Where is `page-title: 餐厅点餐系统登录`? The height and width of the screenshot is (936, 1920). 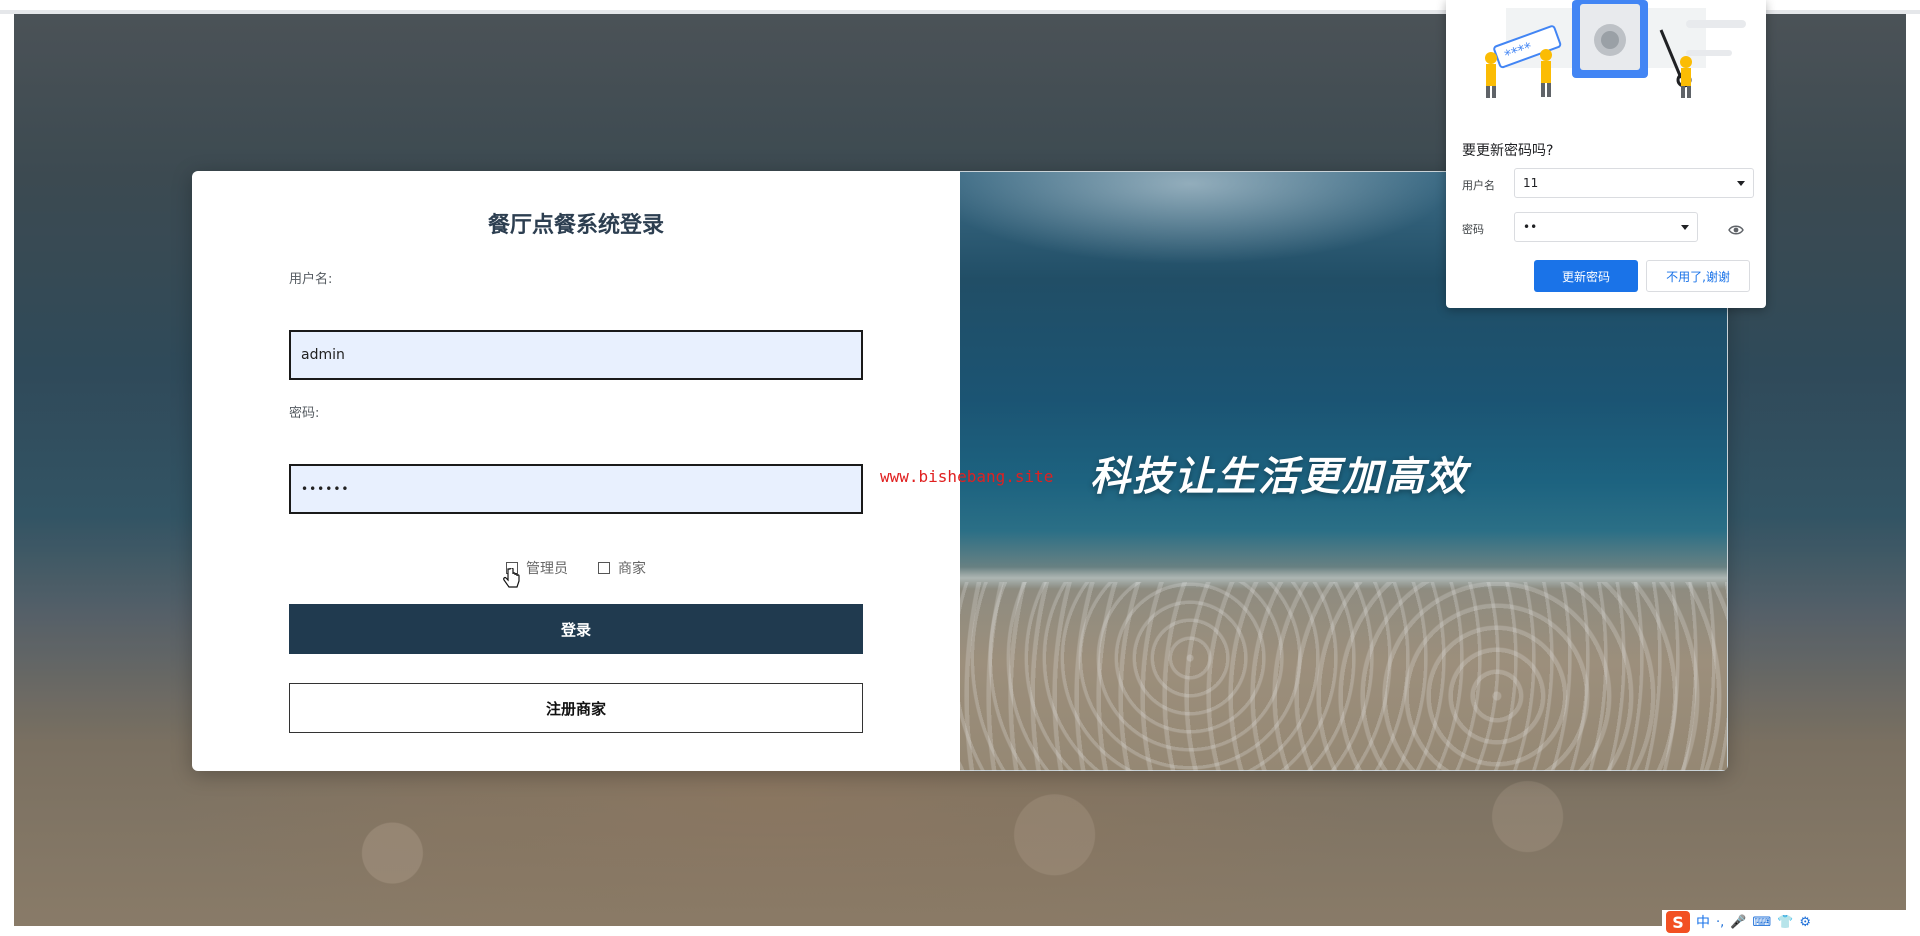
page-title: 餐厅点餐系统登录 is located at coordinates (575, 225).